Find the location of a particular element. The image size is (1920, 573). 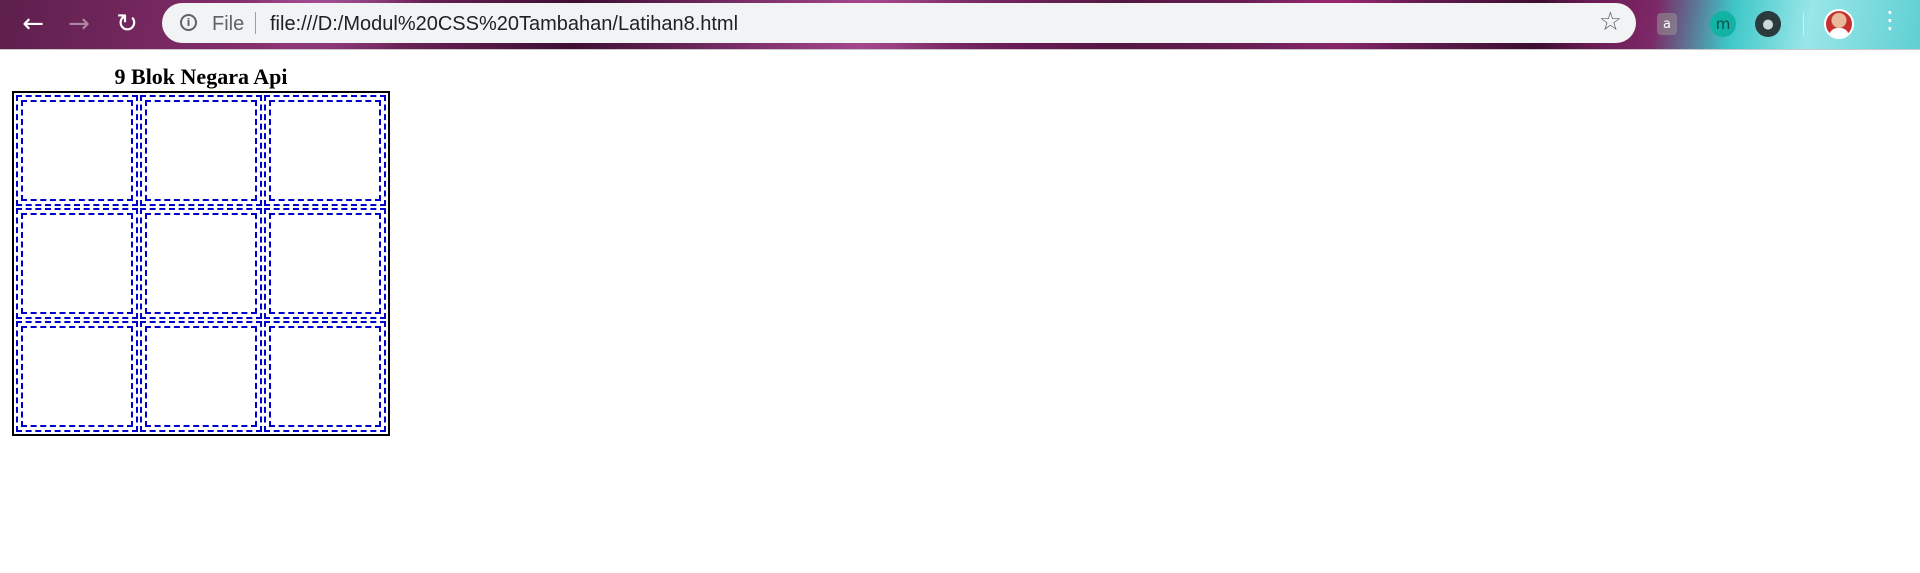

reload-icon: ↻ is located at coordinates (127, 24).